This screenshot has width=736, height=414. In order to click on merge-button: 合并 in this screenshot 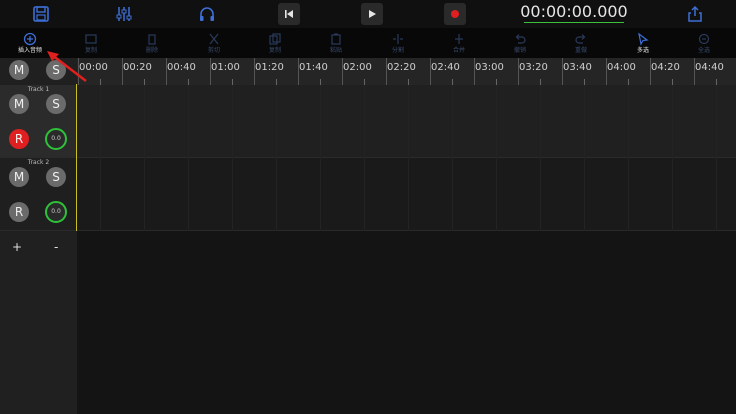, I will do `click(459, 44)`.